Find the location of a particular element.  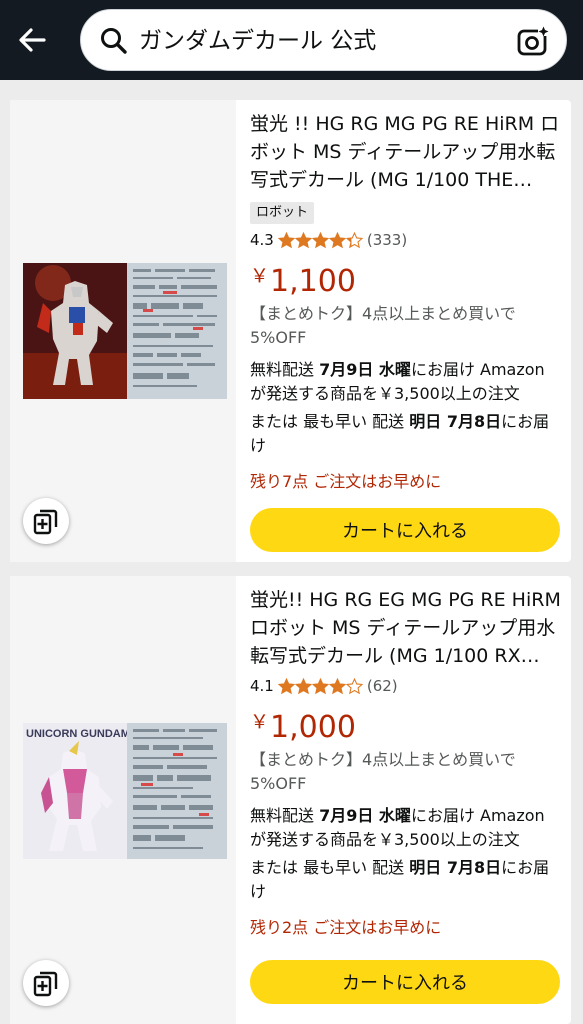

rating-row: 4.1 (62) is located at coordinates (406, 686).